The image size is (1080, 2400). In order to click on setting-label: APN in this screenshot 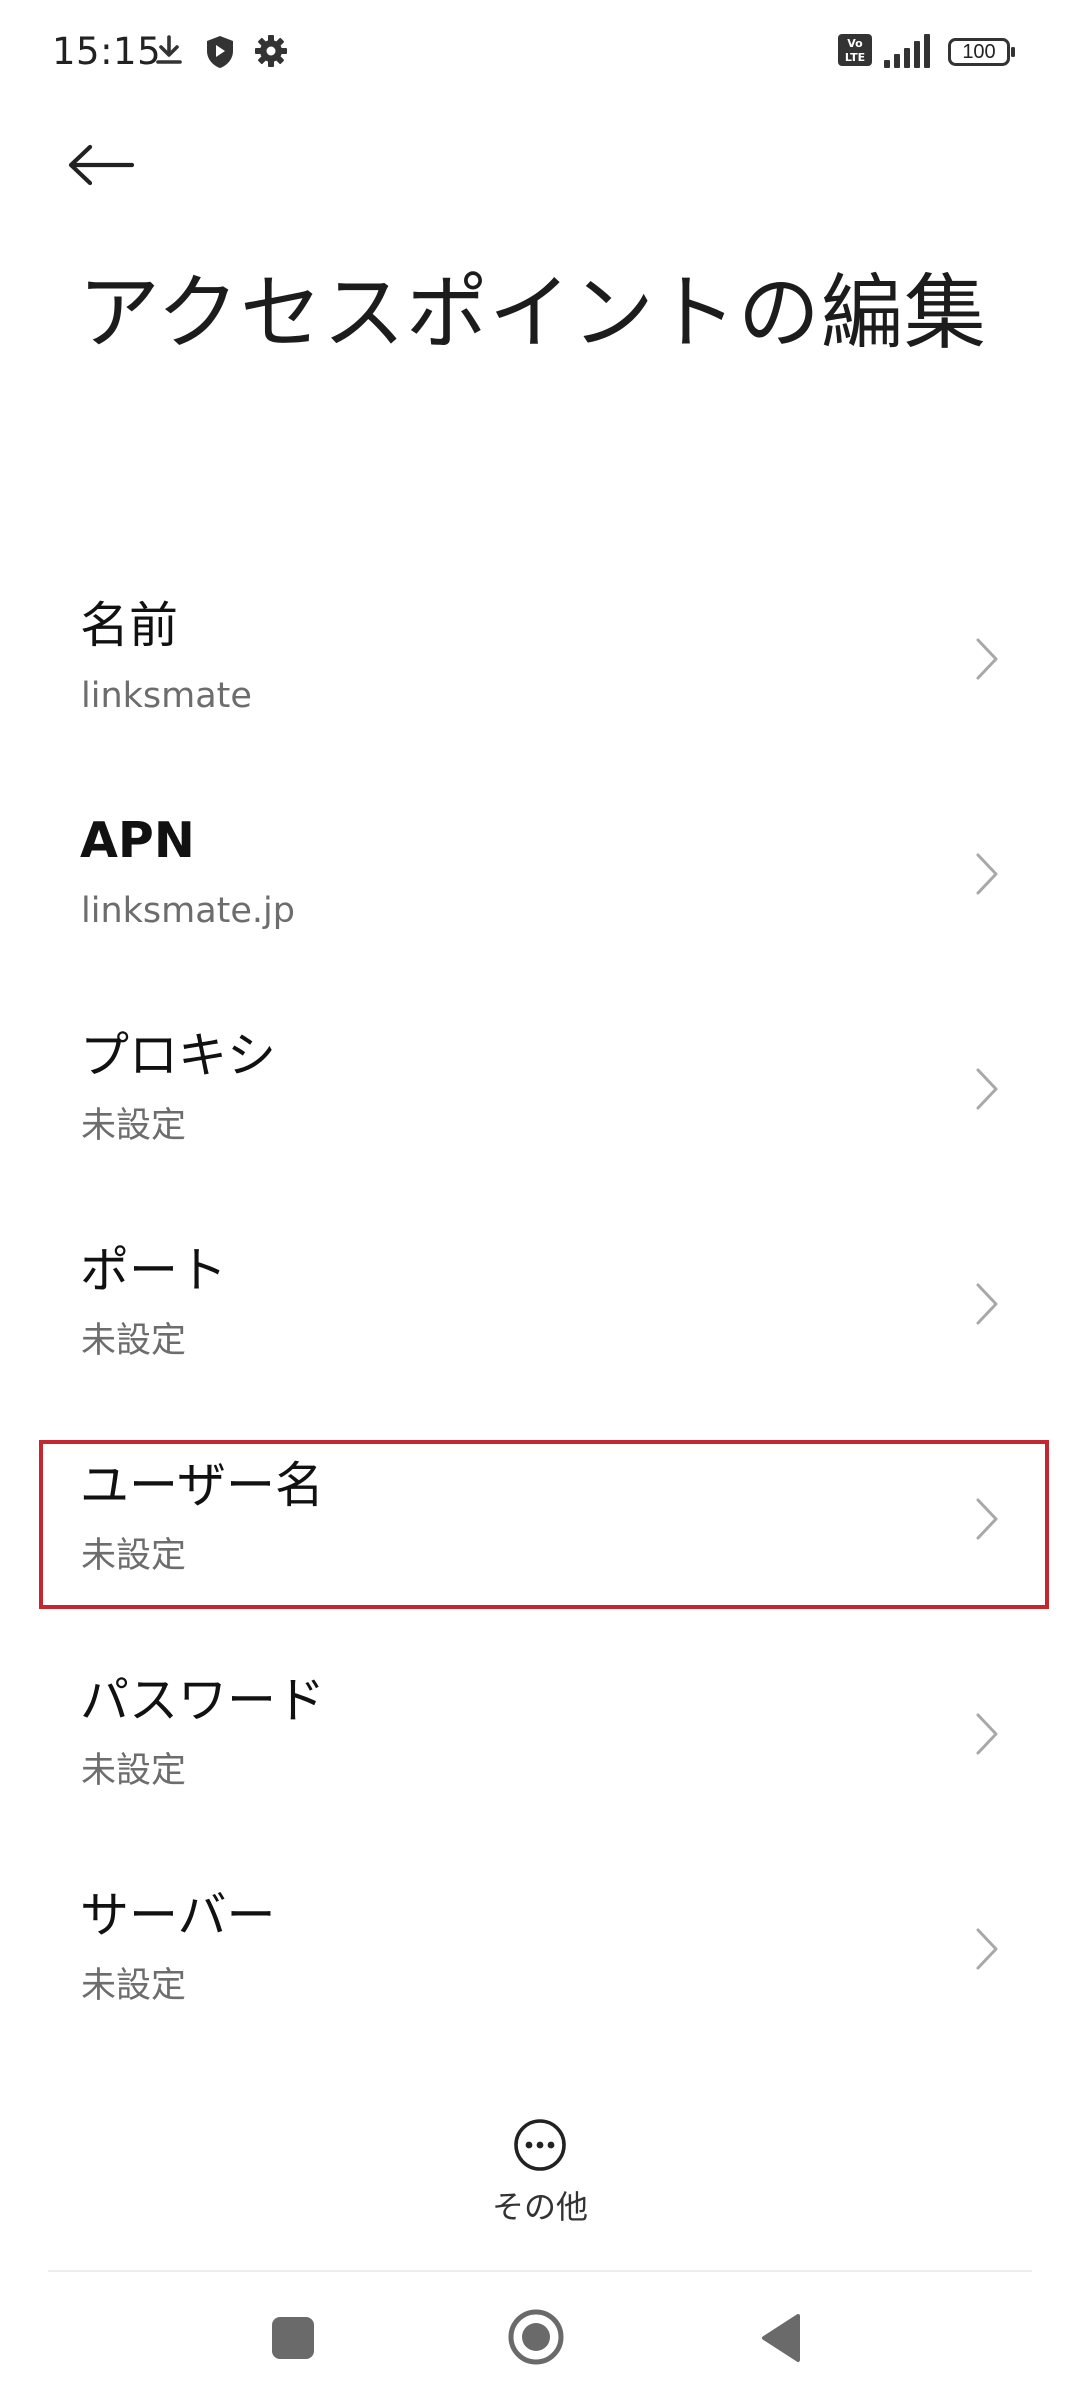, I will do `click(137, 840)`.